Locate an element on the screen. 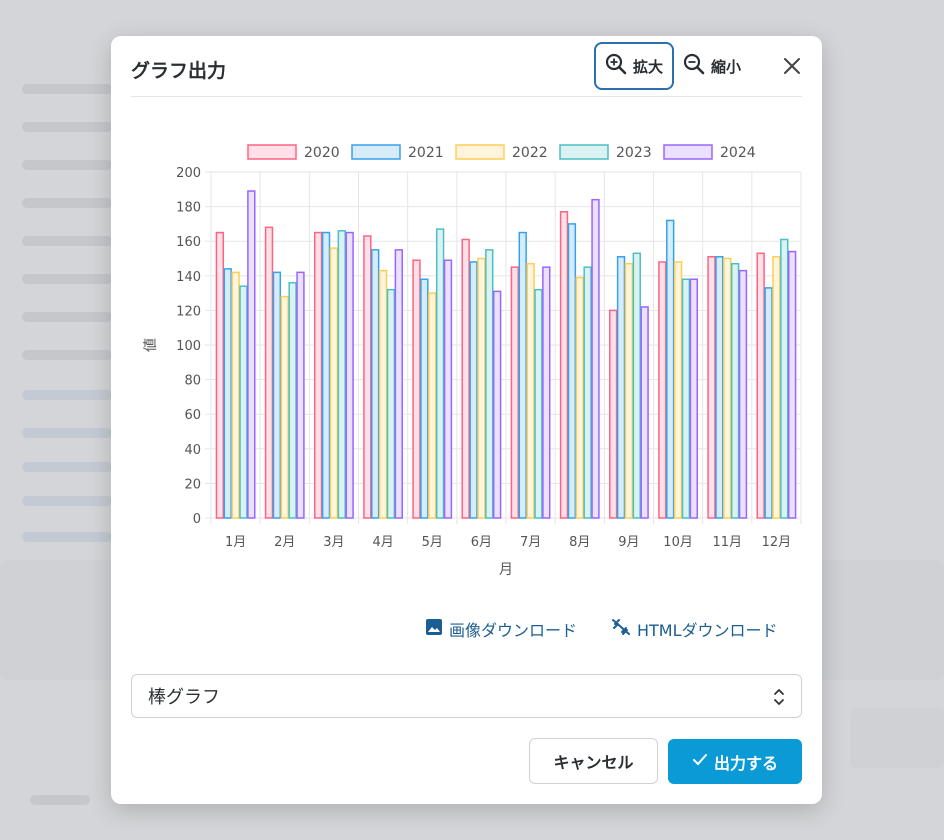 This screenshot has height=840, width=944. zoom-out-label: 縮小 is located at coordinates (726, 66).